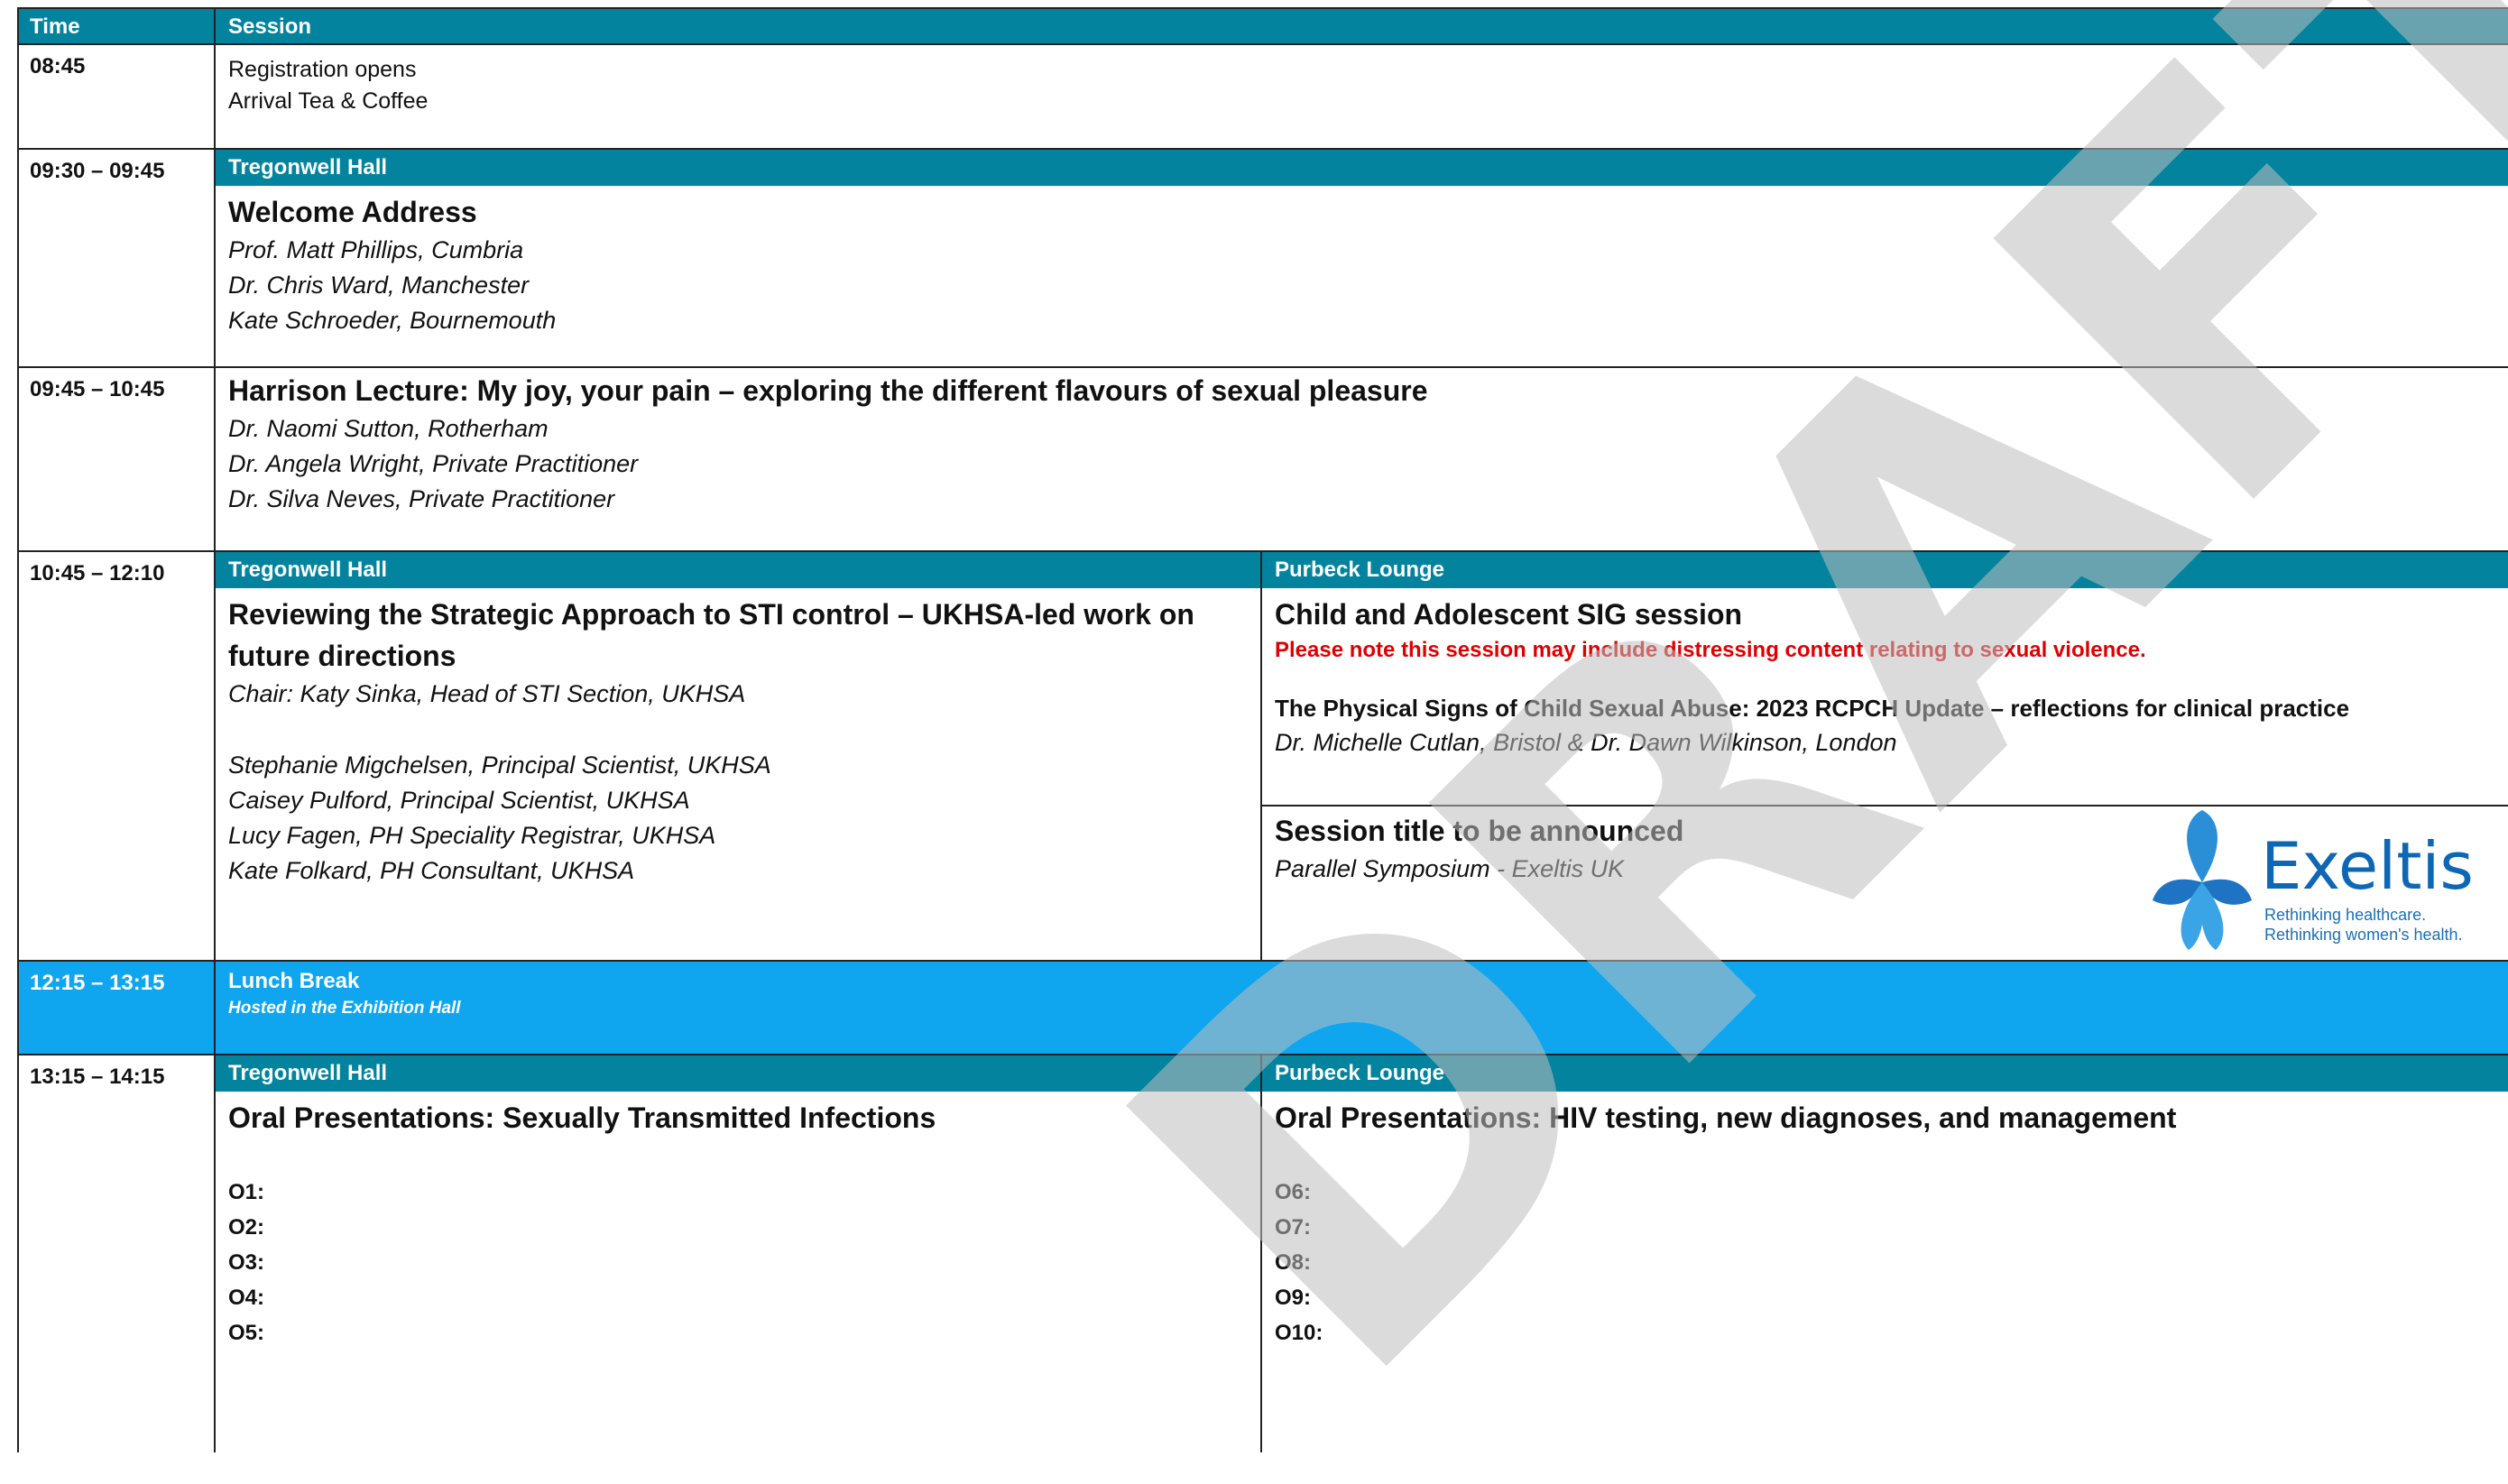 The image size is (2508, 1484). I want to click on session-cell: Registration opens Arrival Tea & Coffee, so click(1362, 96).